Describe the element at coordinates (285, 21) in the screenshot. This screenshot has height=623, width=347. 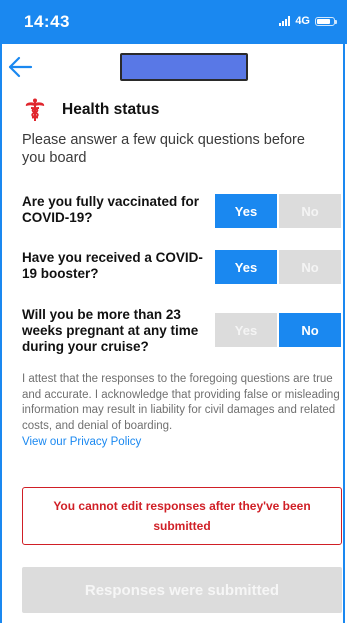
I see `signal-bars-icon` at that location.